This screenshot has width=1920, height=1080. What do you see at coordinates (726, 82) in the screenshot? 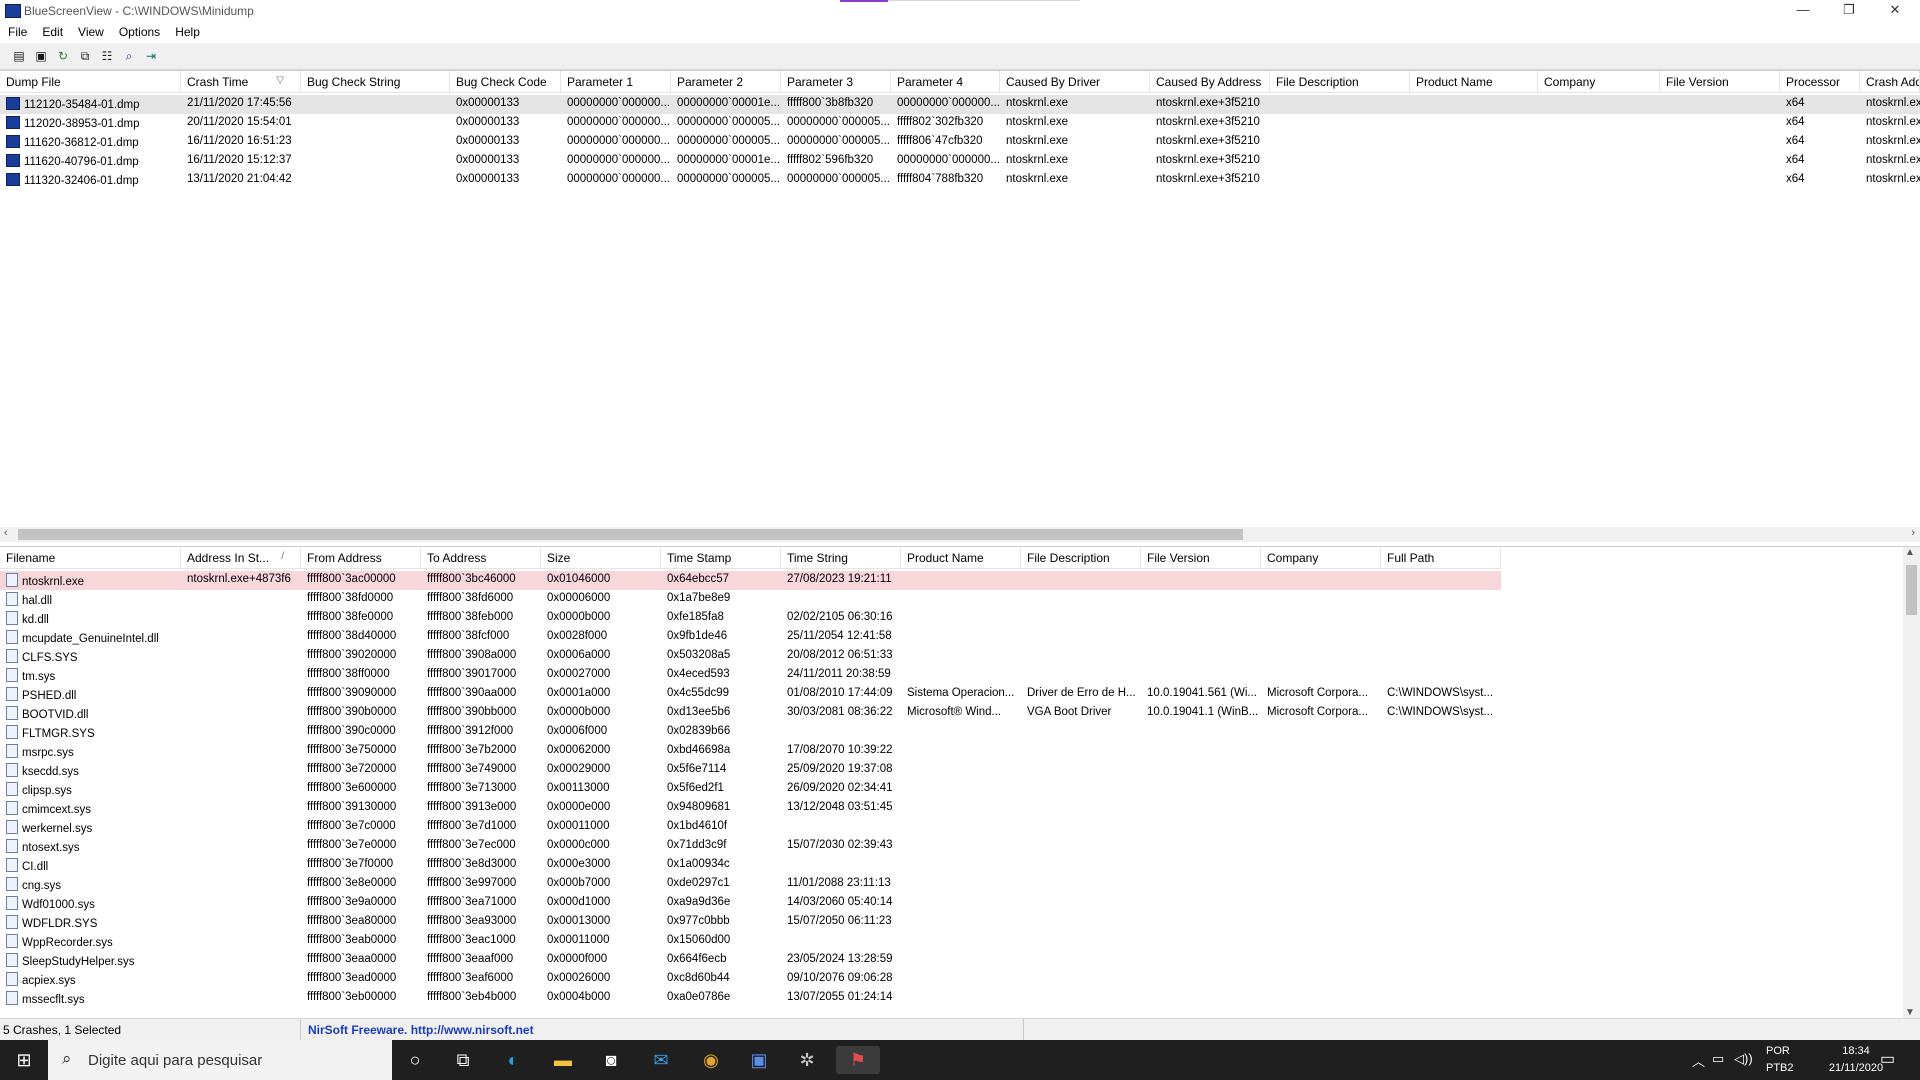
I see `column-header-parameter-2: Parameter 2` at bounding box center [726, 82].